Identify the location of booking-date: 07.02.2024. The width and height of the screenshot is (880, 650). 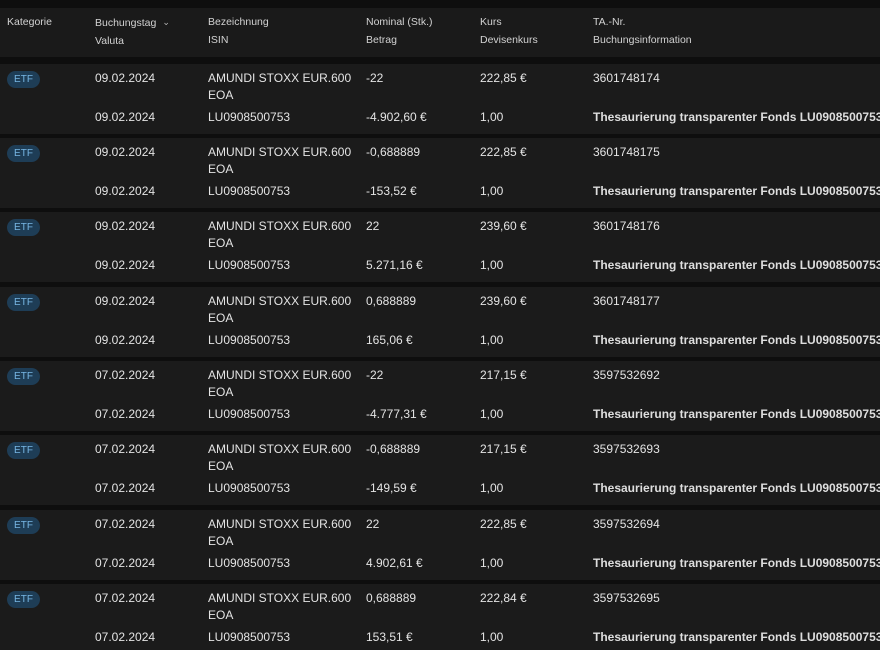
(125, 598).